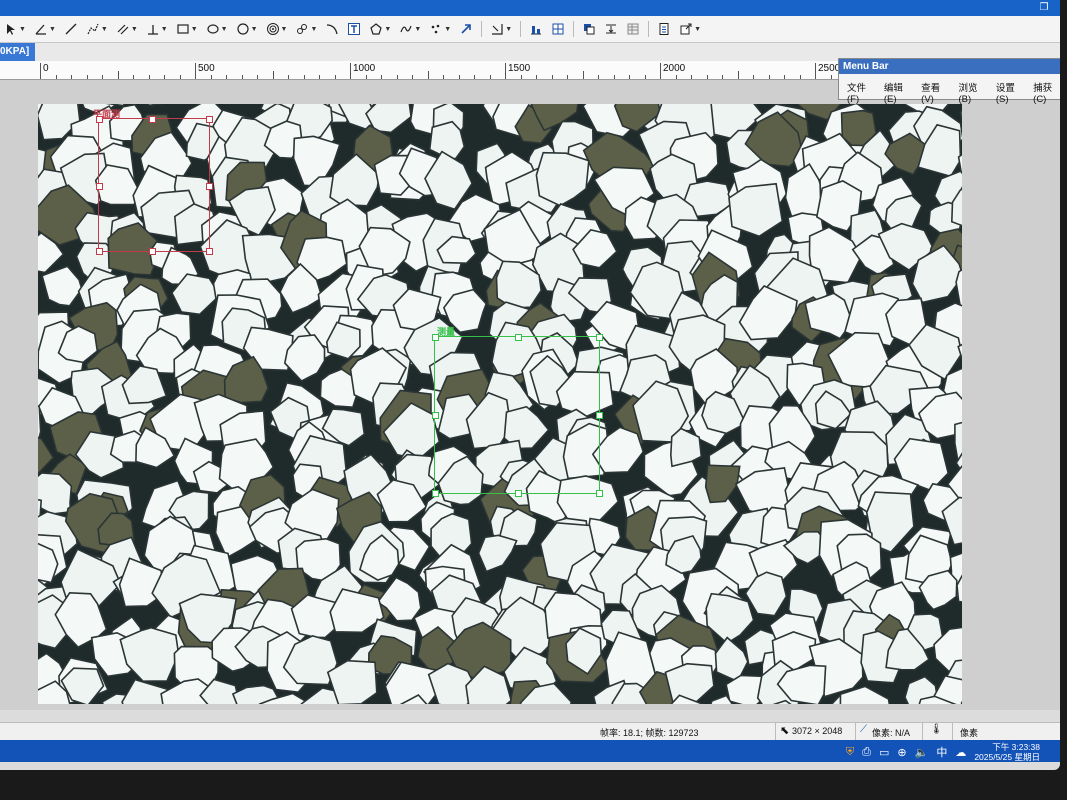 The width and height of the screenshot is (1067, 800). I want to click on ellipse-tool-button: ▼, so click(217, 29).